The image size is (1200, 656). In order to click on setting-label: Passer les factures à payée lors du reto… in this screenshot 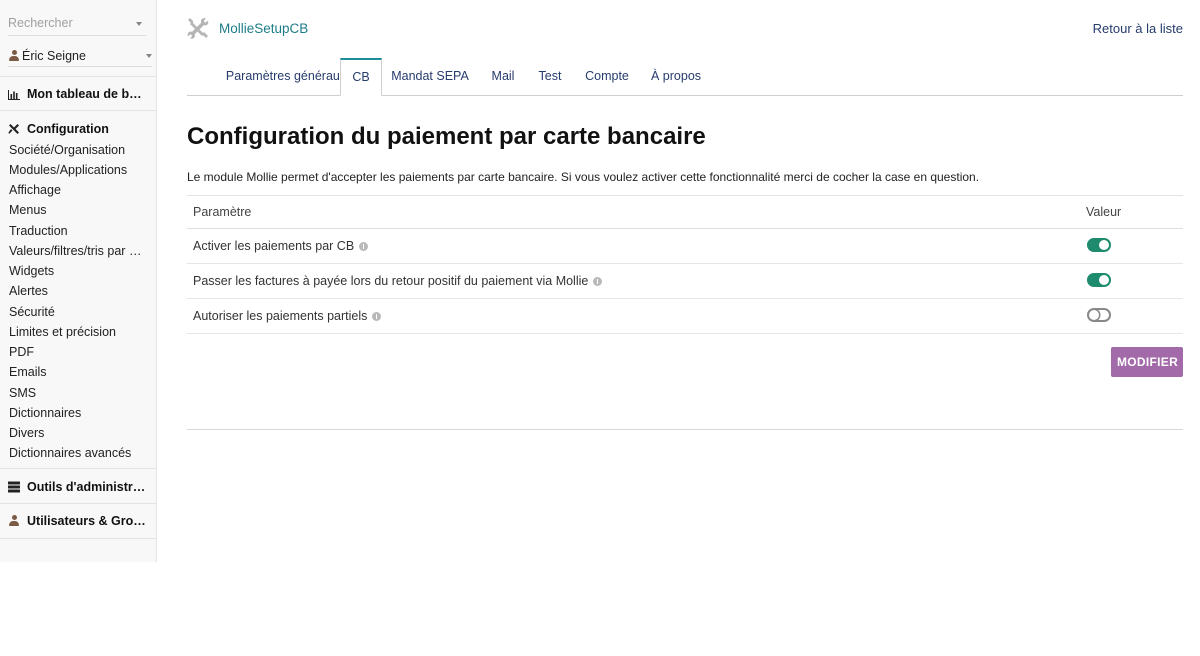, I will do `click(398, 281)`.